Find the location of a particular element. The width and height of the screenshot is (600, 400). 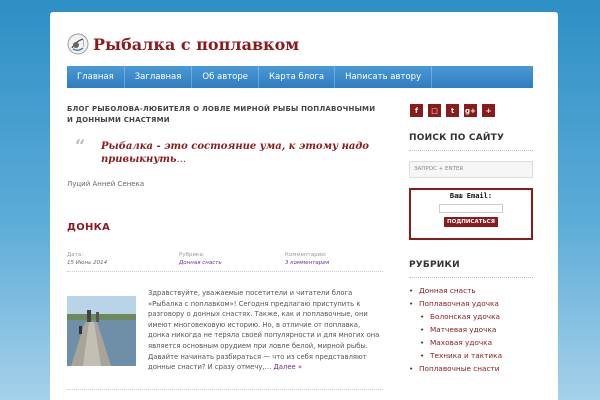

facebook-icon: f is located at coordinates (416, 110).